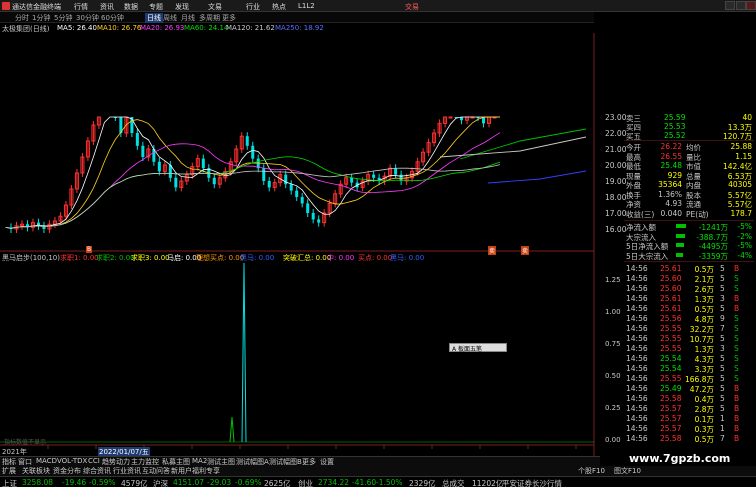 The height and width of the screenshot is (487, 756). Describe the element at coordinates (412, 7) in the screenshot. I see `trade-button: 交易` at that location.